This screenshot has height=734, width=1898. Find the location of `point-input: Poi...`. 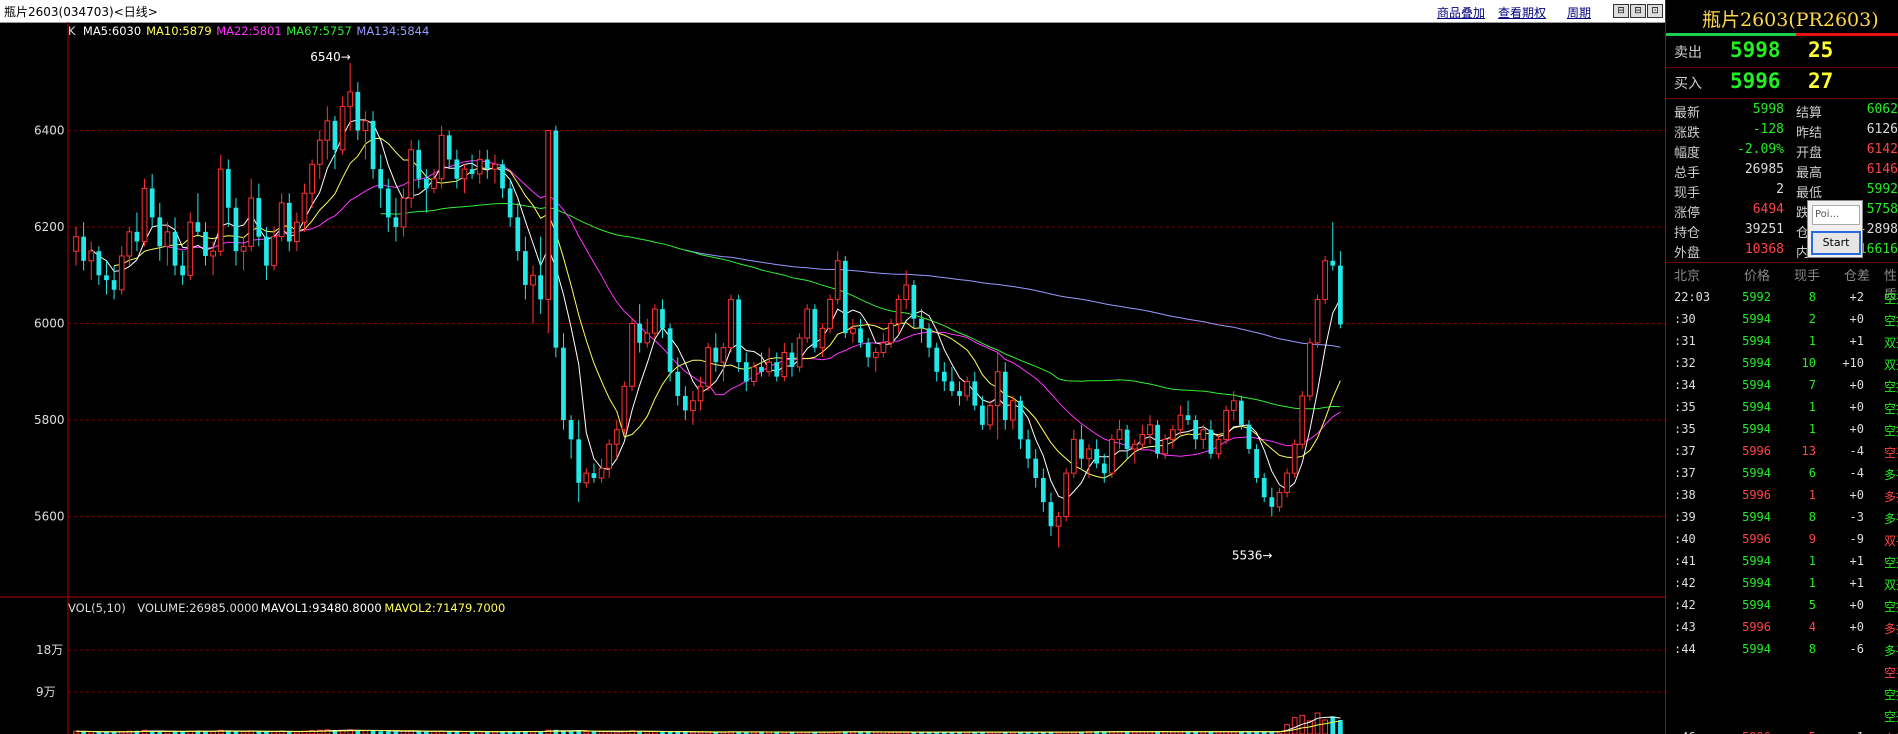

point-input: Poi... is located at coordinates (1836, 215).